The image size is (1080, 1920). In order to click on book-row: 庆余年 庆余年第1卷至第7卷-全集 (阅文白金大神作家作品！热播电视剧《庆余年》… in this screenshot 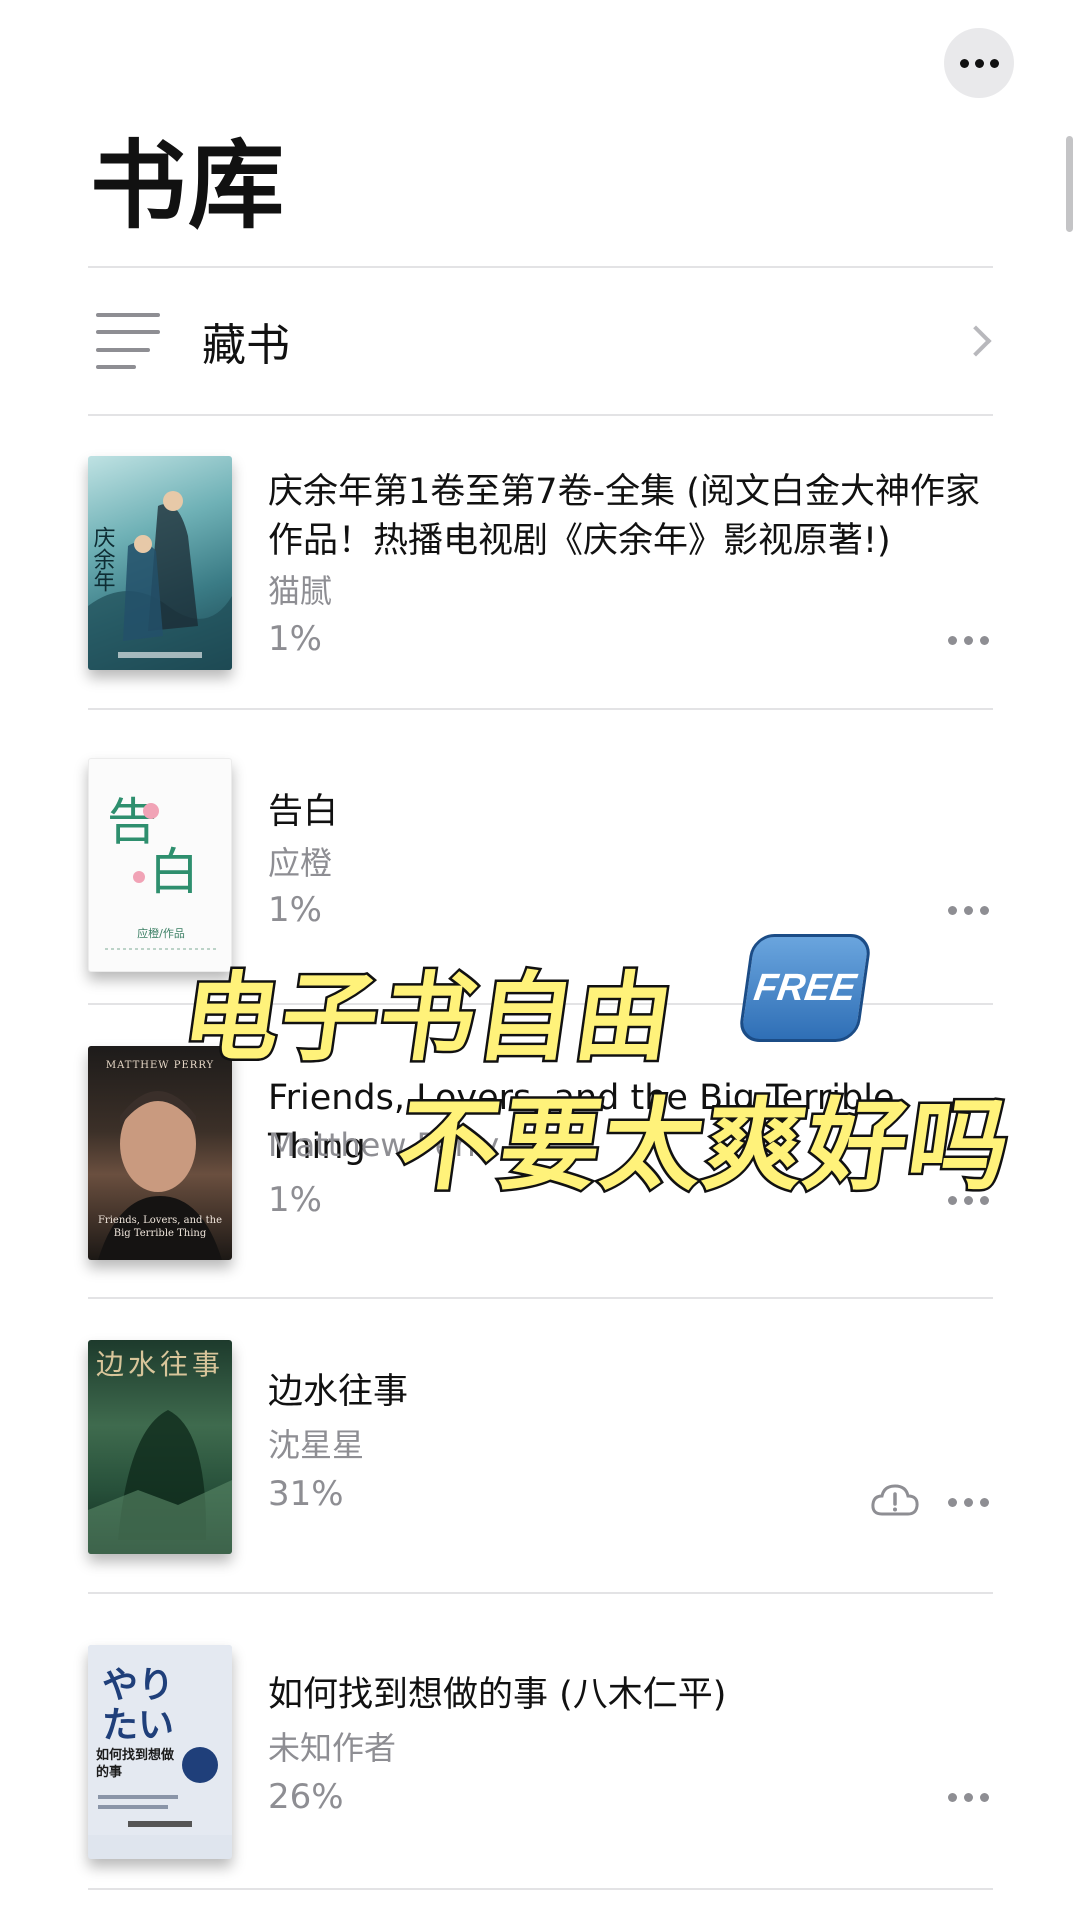, I will do `click(540, 603)`.